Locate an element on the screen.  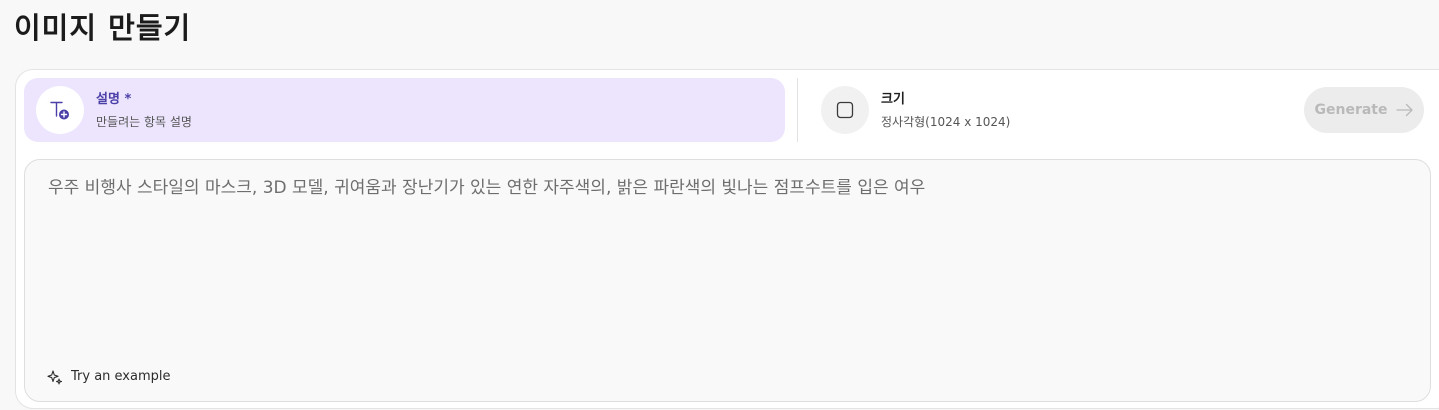
size-icon-badge is located at coordinates (845, 110).